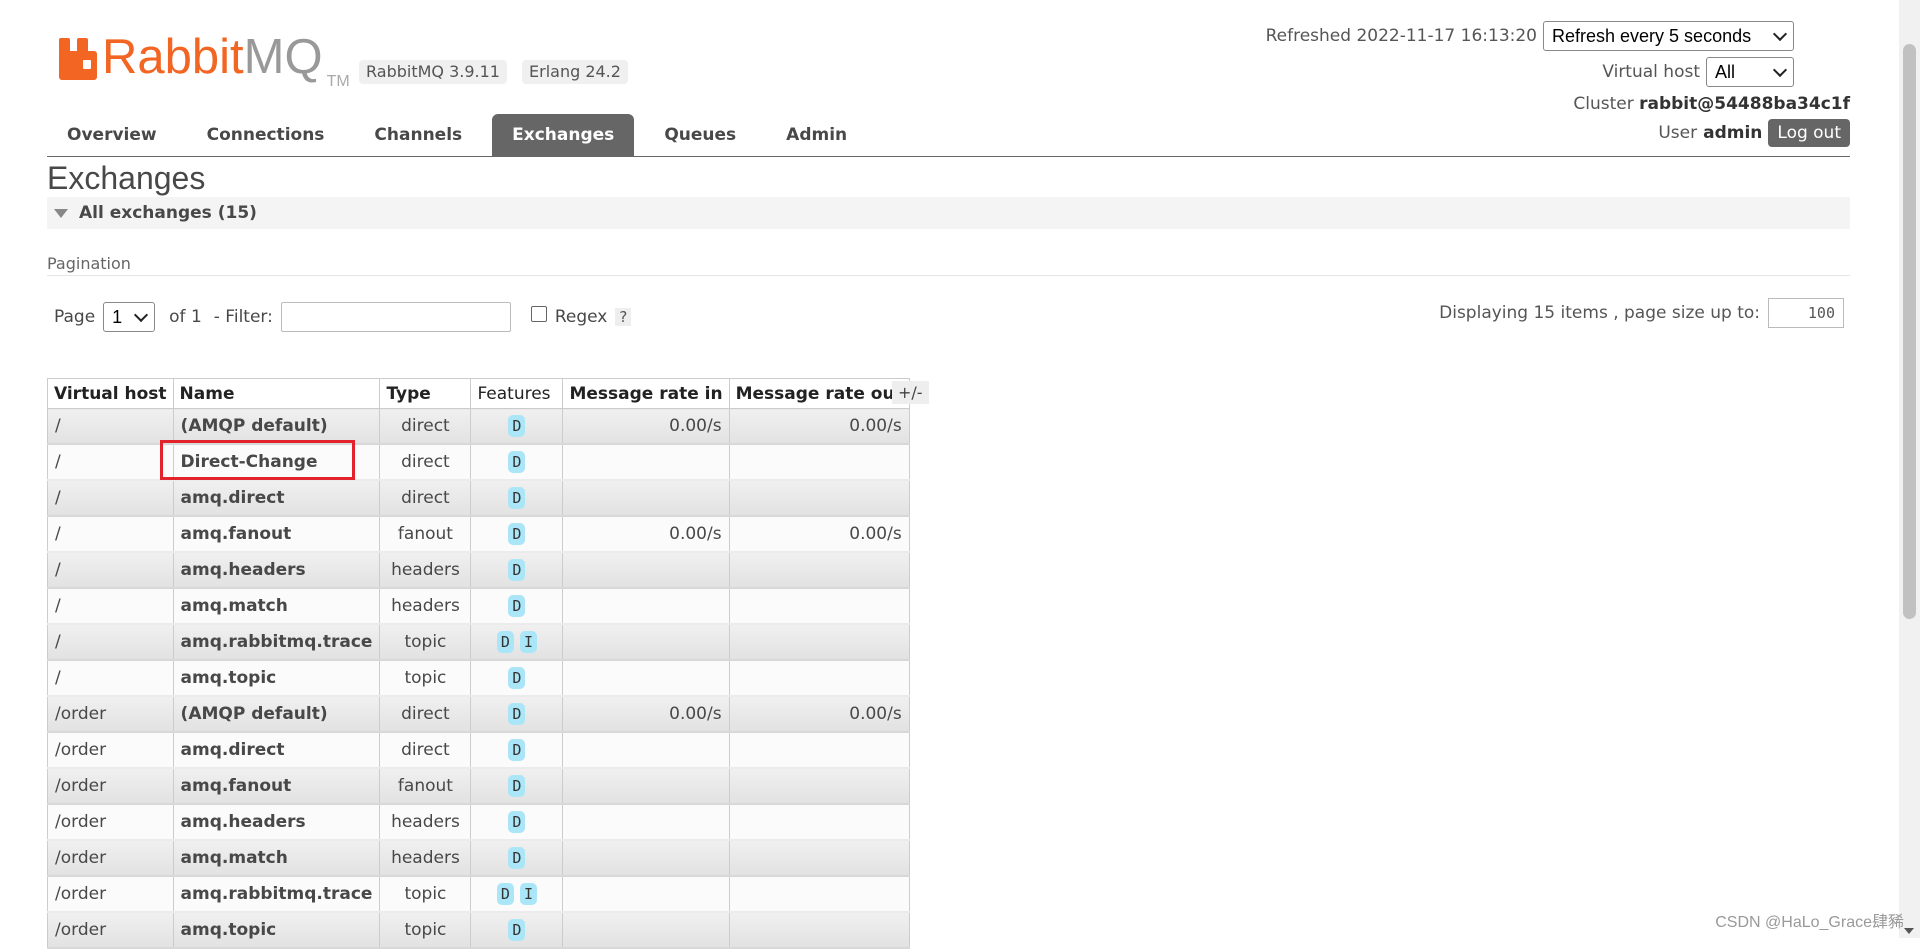 This screenshot has height=949, width=1920. I want to click on column-name: Name, so click(276, 393).